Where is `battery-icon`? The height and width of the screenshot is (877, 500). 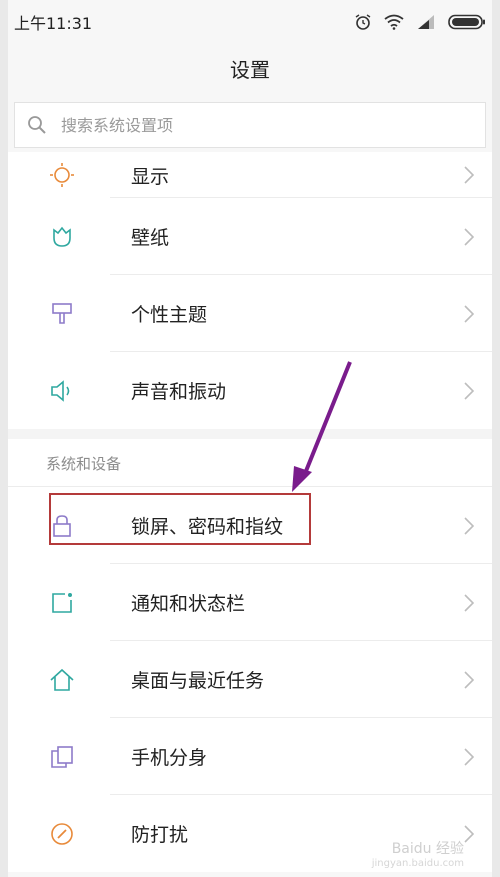 battery-icon is located at coordinates (466, 22).